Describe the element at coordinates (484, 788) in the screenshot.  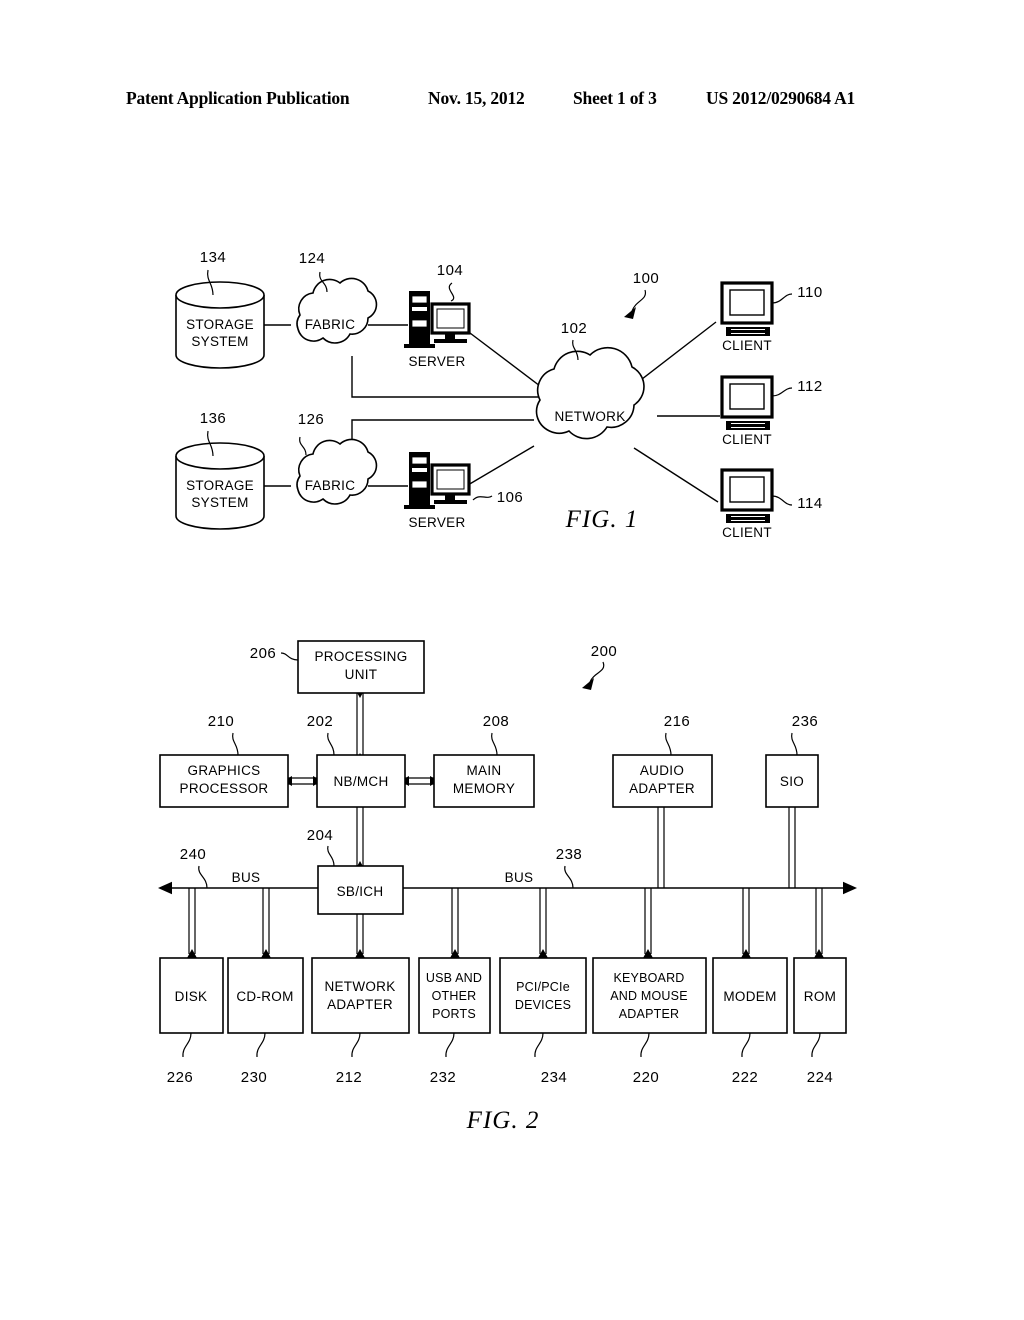
I see `main-memory-label-2: MEMORY` at that location.